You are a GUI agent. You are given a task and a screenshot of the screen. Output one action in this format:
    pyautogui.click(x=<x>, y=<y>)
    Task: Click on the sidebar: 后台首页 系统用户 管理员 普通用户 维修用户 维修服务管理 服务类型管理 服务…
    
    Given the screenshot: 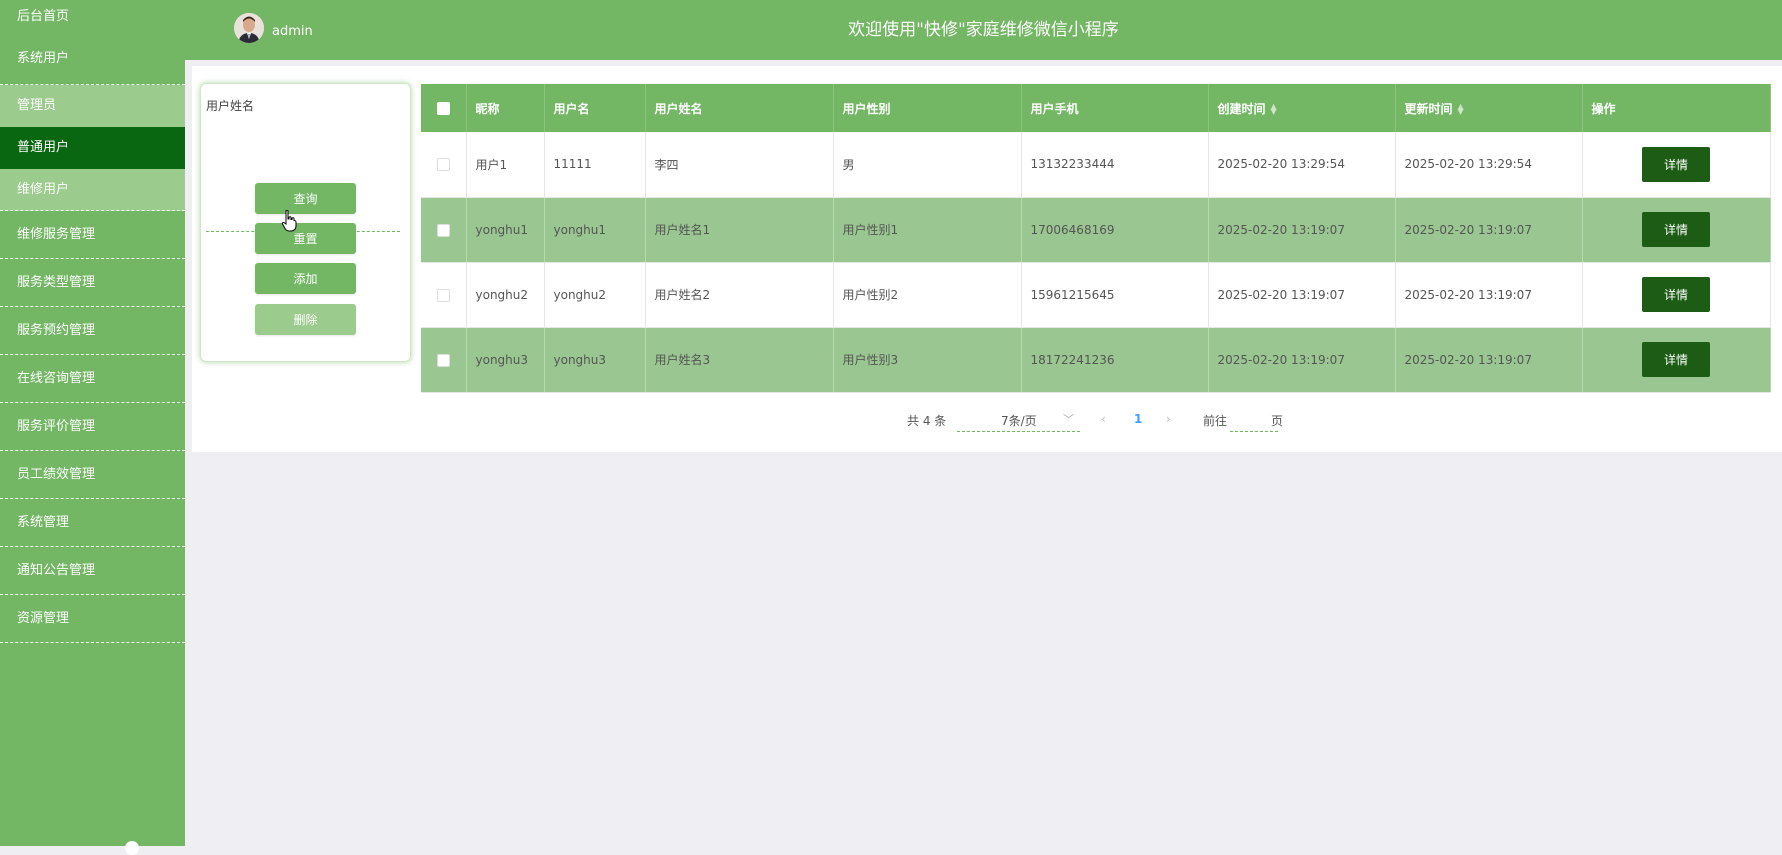 What is the action you would take?
    pyautogui.click(x=92, y=427)
    